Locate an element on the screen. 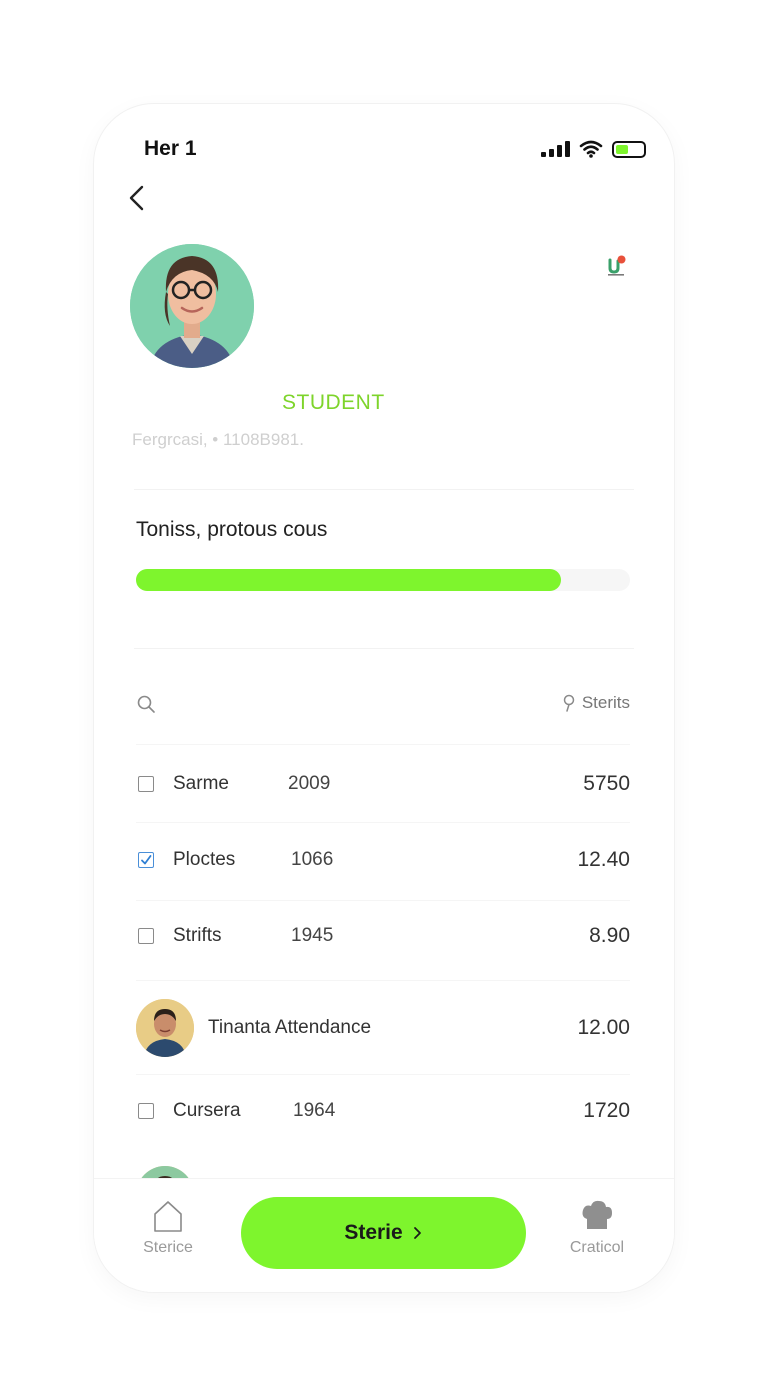  row-value: 12.00 is located at coordinates (603, 1027).